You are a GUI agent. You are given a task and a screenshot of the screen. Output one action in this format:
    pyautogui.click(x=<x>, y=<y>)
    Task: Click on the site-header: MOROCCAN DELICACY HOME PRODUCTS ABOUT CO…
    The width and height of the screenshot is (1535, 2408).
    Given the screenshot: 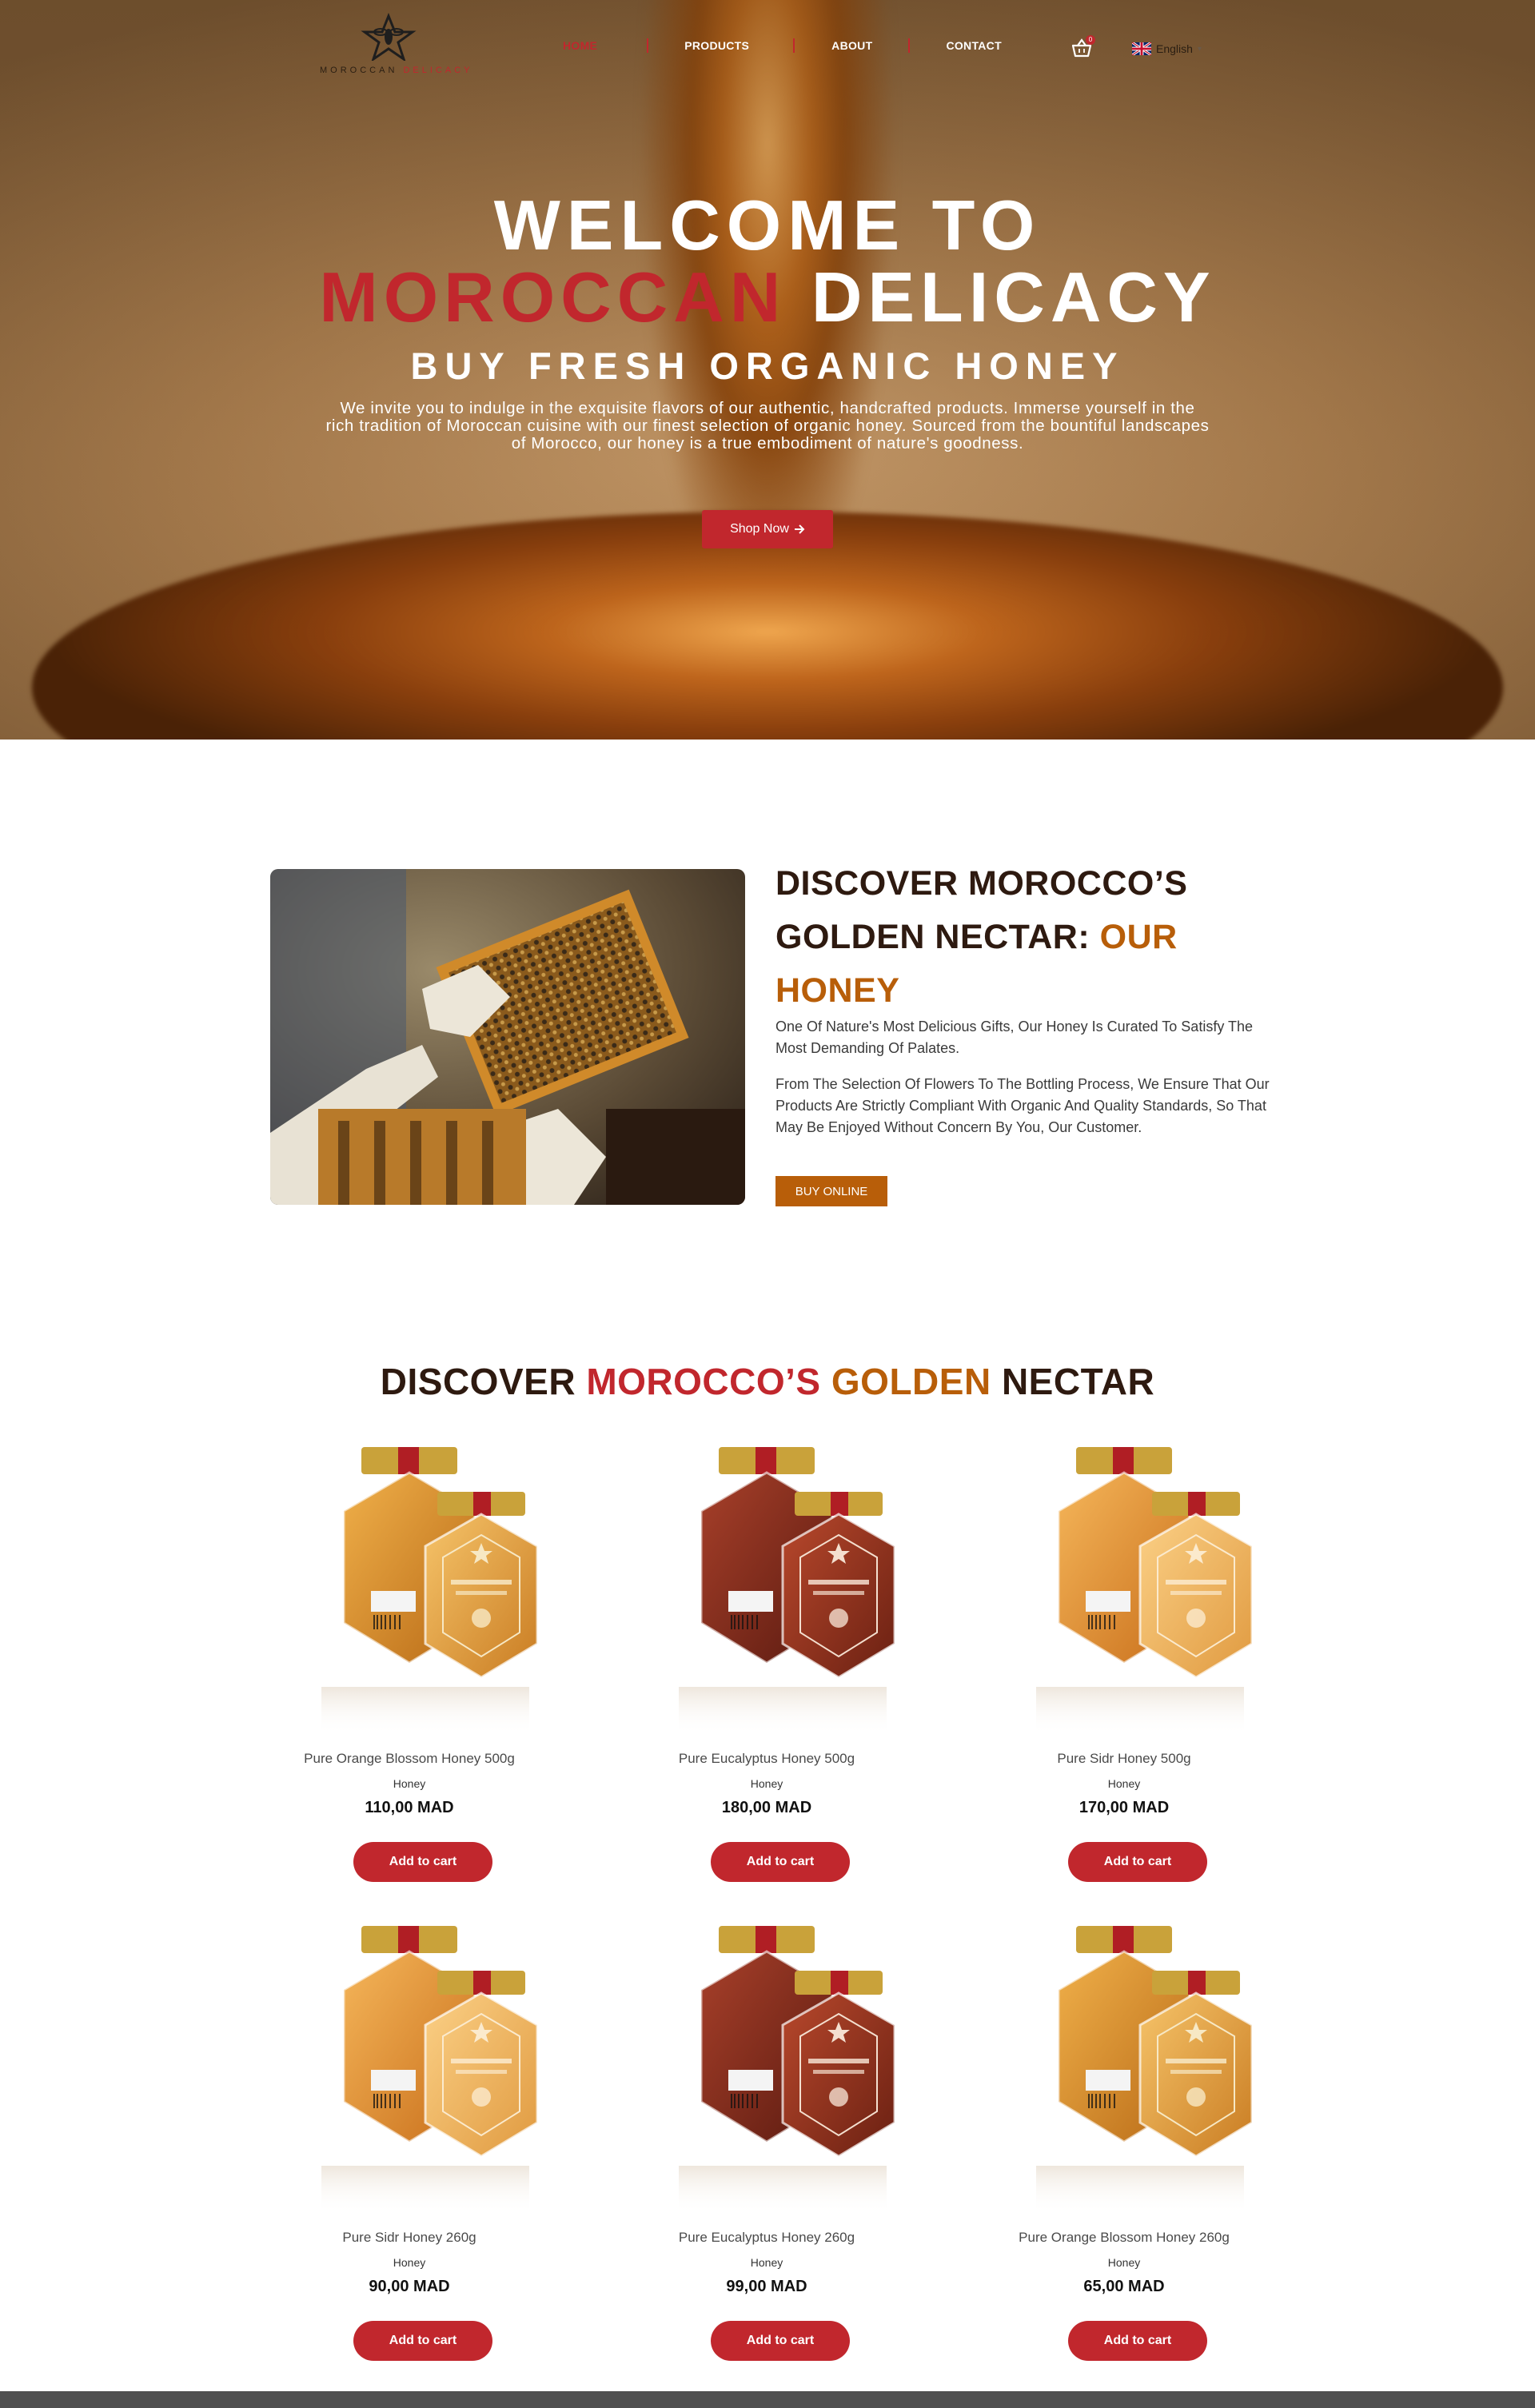 What is the action you would take?
    pyautogui.click(x=767, y=48)
    